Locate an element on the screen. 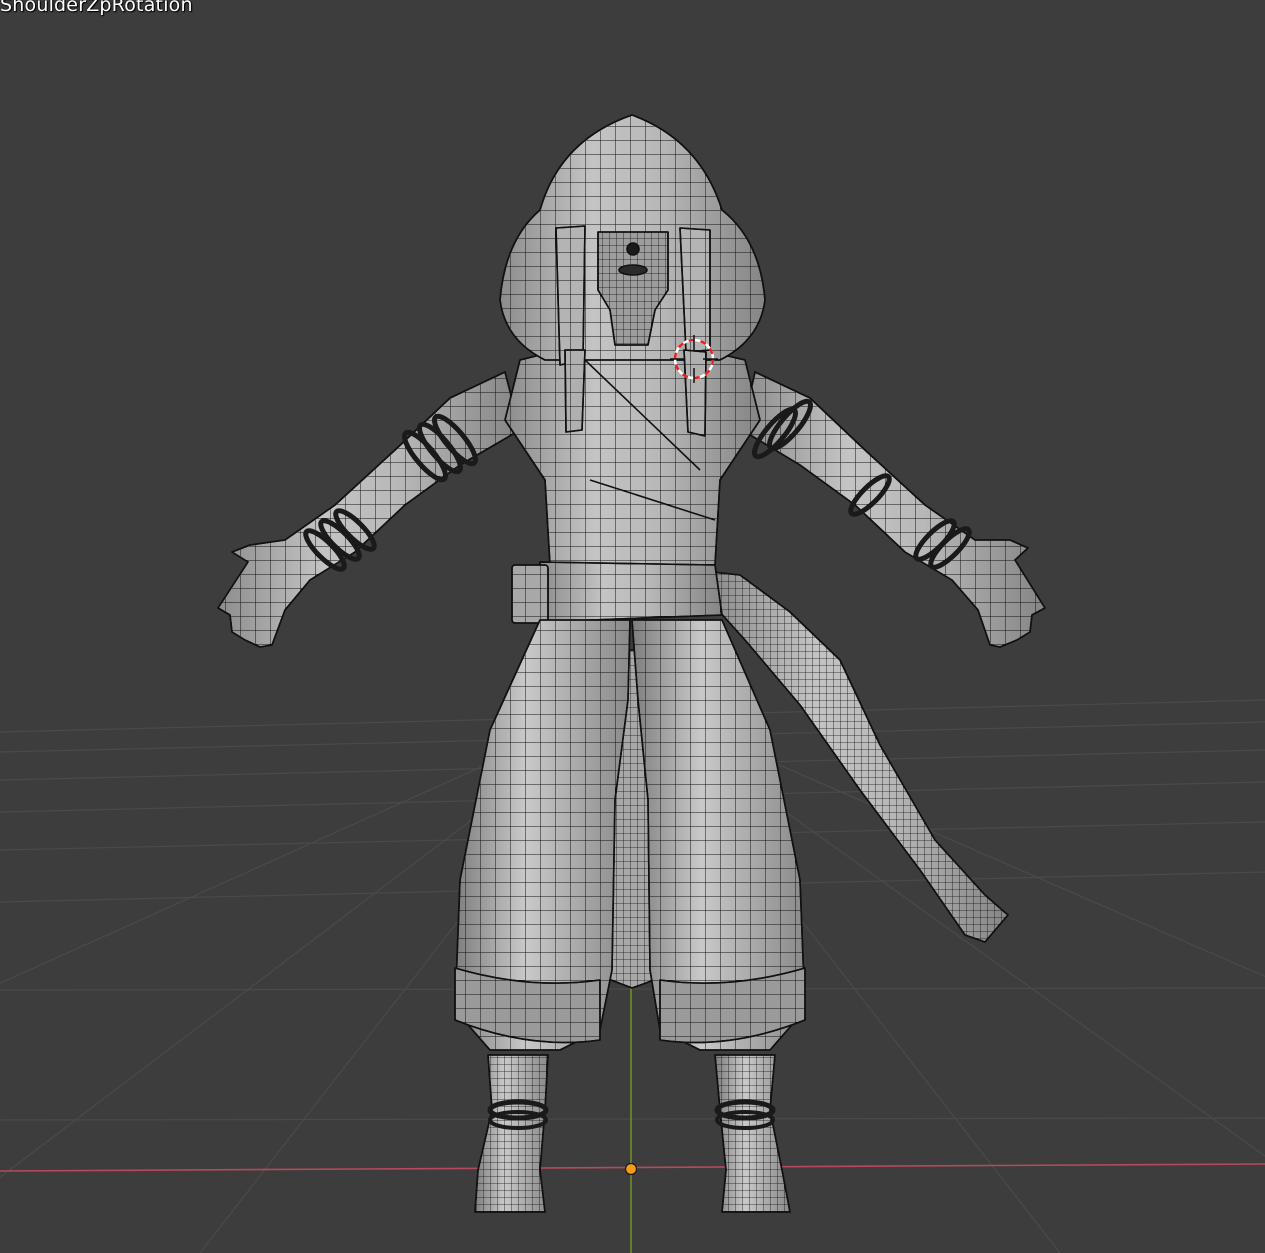 This screenshot has height=1253, width=1265. torso is located at coordinates (632, 452).